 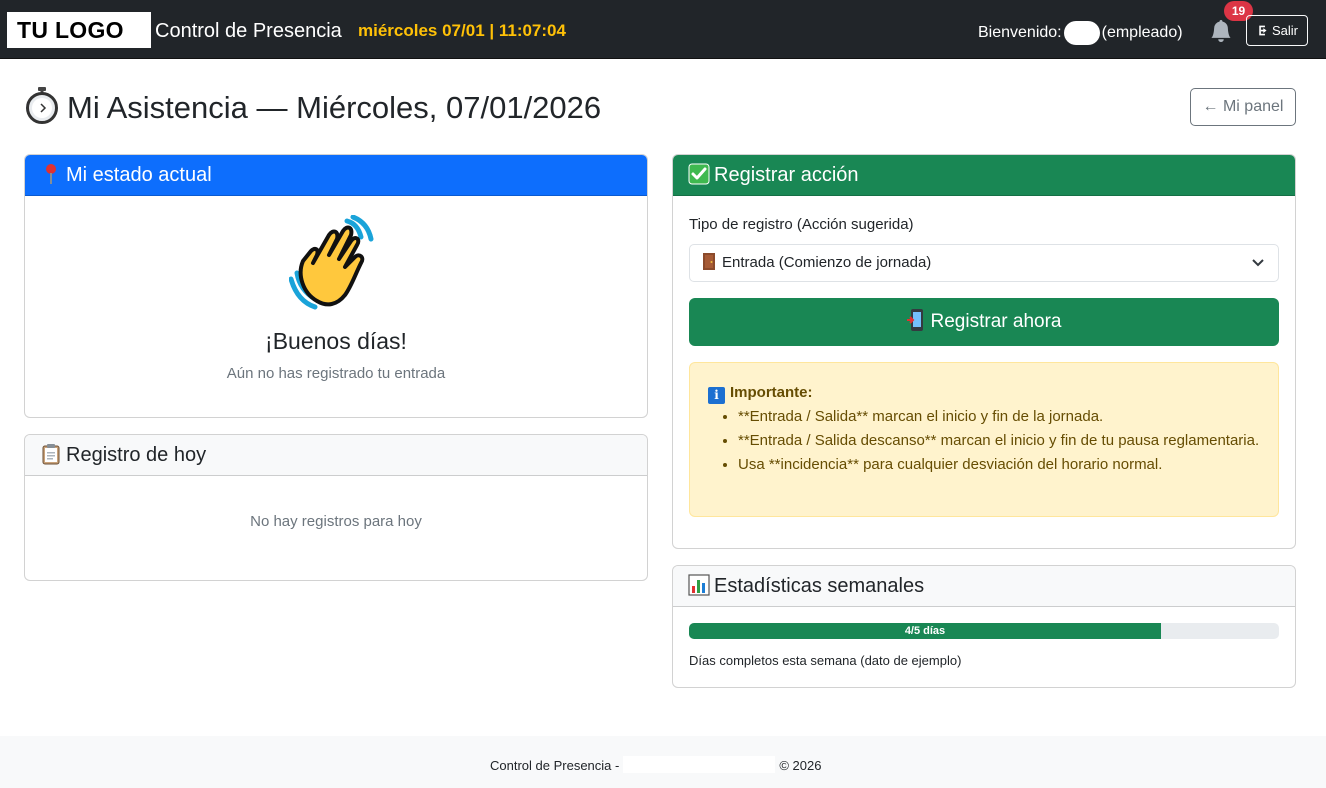 I want to click on pushpin-icon, so click(x=51, y=174).